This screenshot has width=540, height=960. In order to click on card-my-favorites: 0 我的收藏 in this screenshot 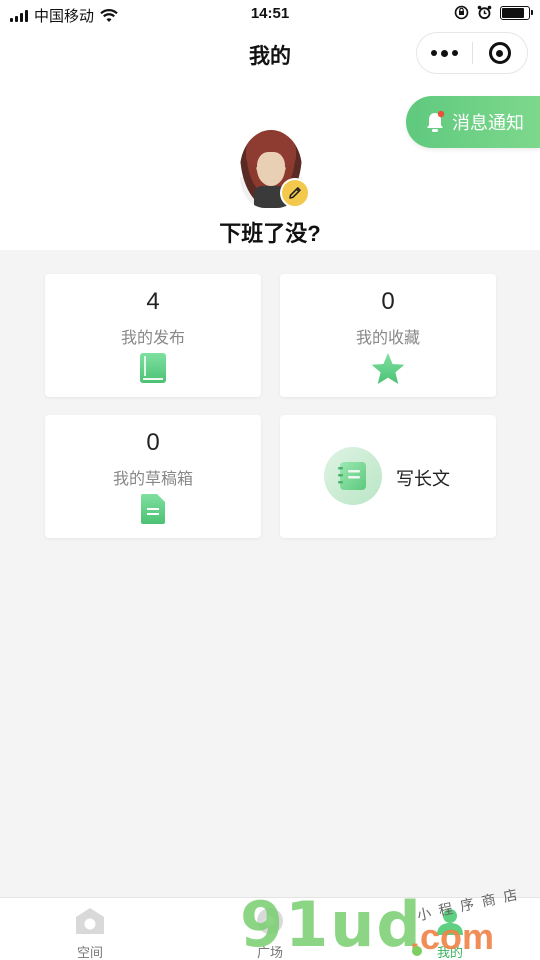, I will do `click(388, 335)`.